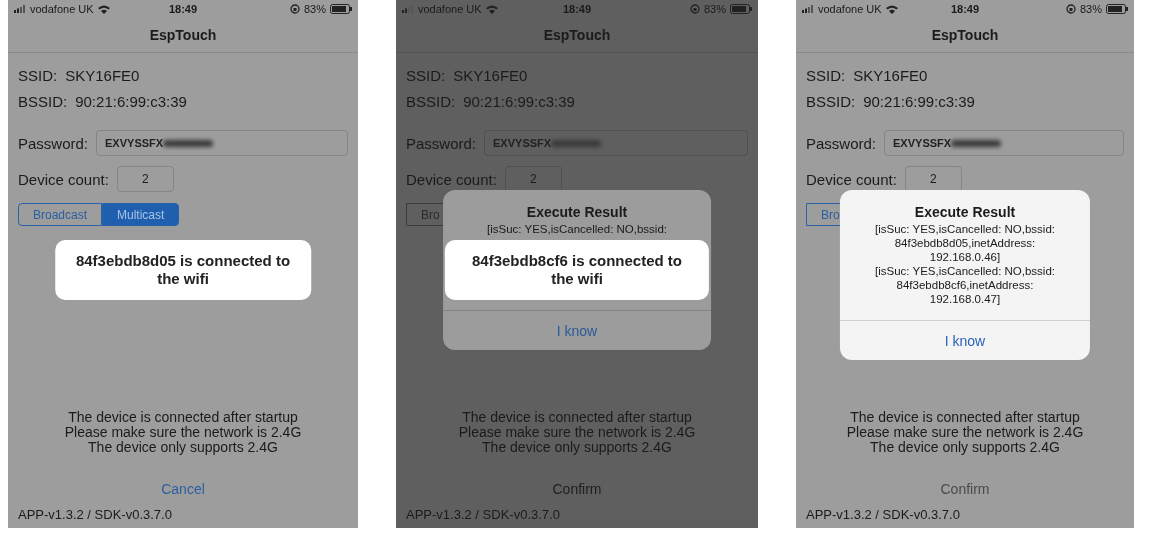  Describe the element at coordinates (183, 489) in the screenshot. I see `action-button: Cancel` at that location.